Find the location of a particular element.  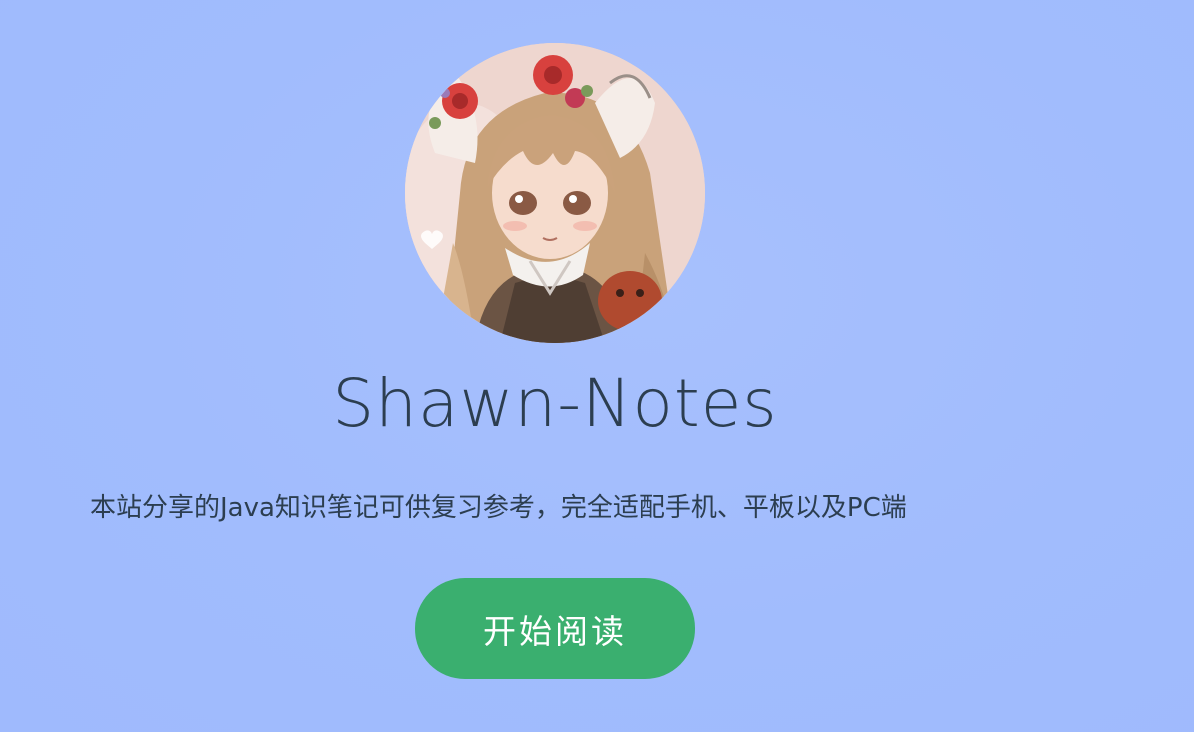

avatar is located at coordinates (555, 193).